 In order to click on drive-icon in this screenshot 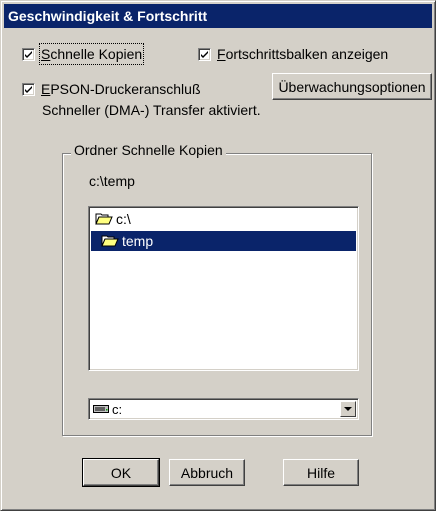, I will do `click(101, 409)`.